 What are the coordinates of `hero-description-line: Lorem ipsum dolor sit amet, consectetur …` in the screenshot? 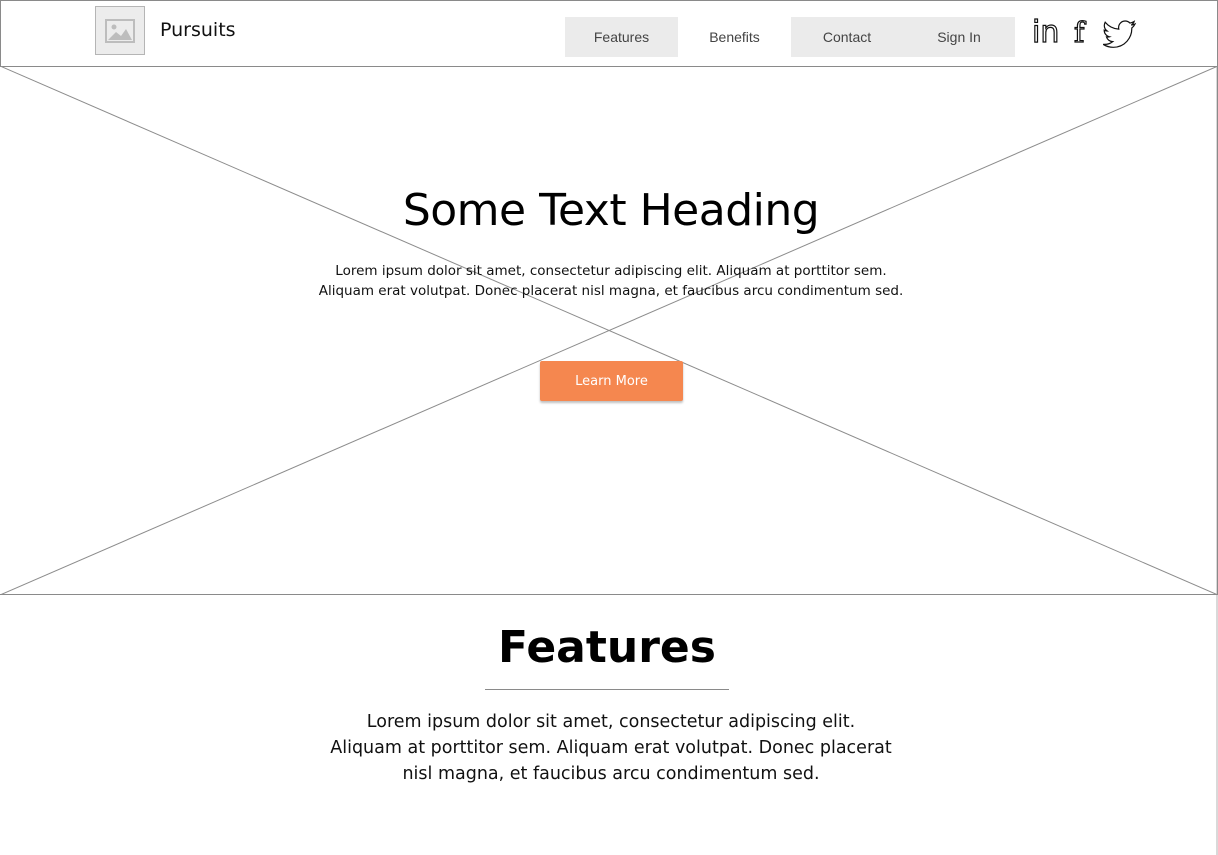 It's located at (611, 271).